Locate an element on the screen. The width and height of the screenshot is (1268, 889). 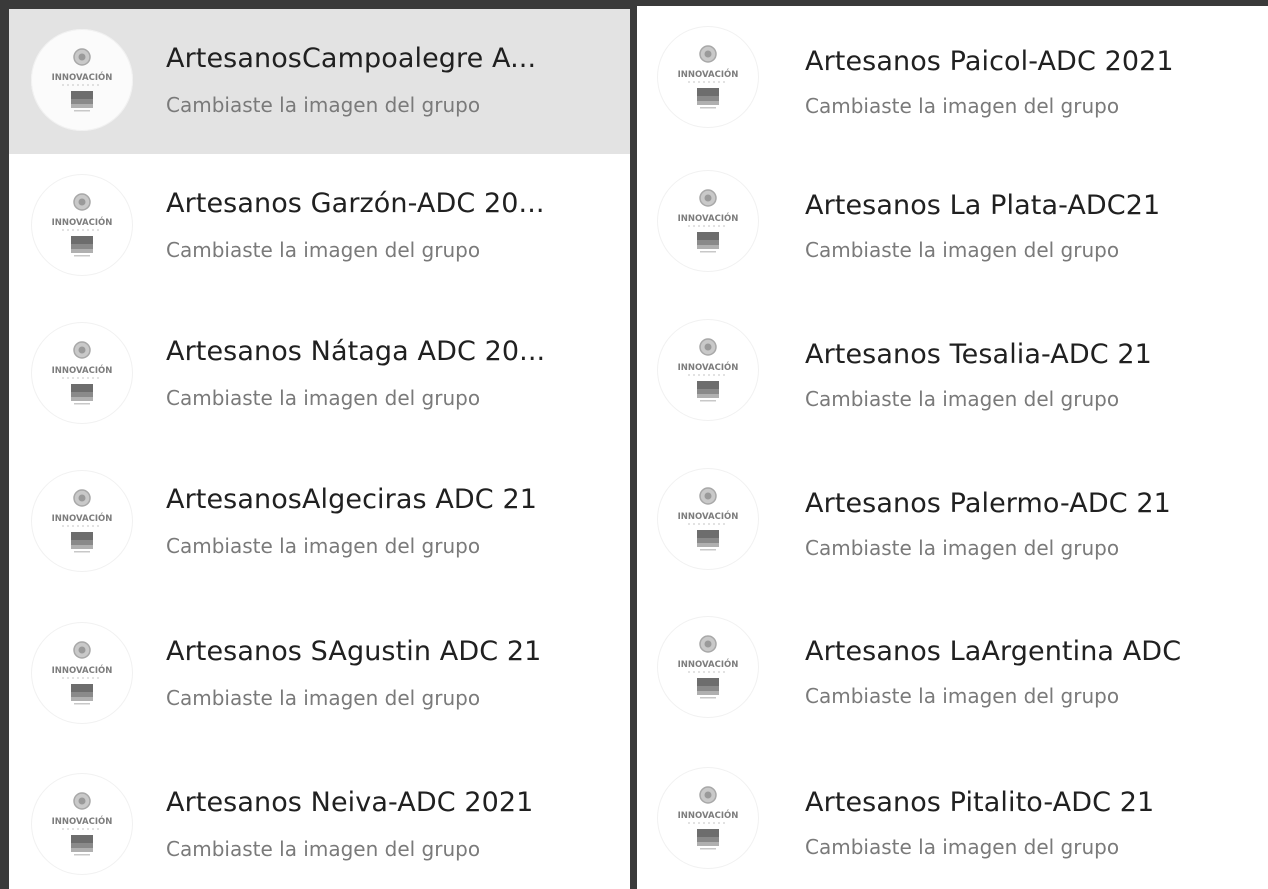
chat-name: Artesanos Tesalia-ADC 21 is located at coordinates (978, 354).